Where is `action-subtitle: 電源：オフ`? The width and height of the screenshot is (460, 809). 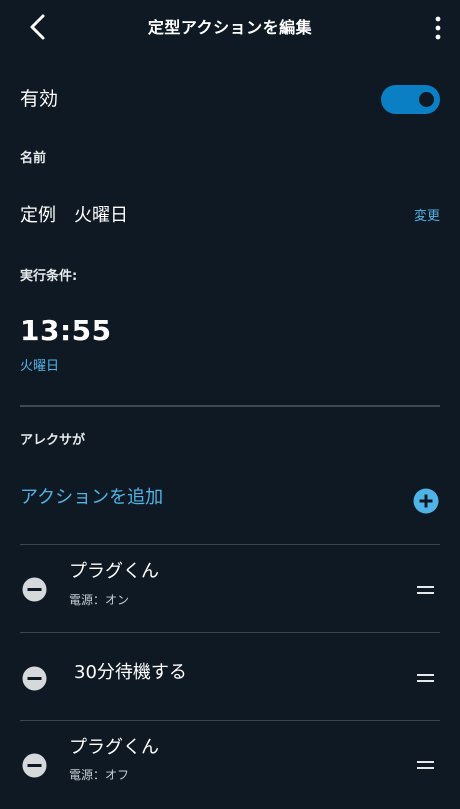
action-subtitle: 電源：オフ is located at coordinates (99, 775).